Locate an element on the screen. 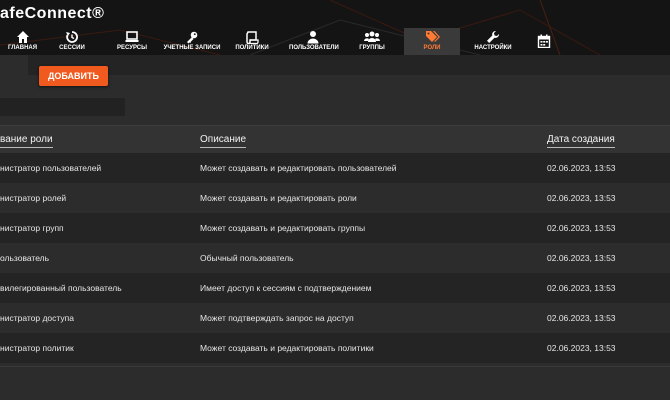 Image resolution: width=670 pixels, height=400 pixels. nav-item-settings: настройки is located at coordinates (493, 41).